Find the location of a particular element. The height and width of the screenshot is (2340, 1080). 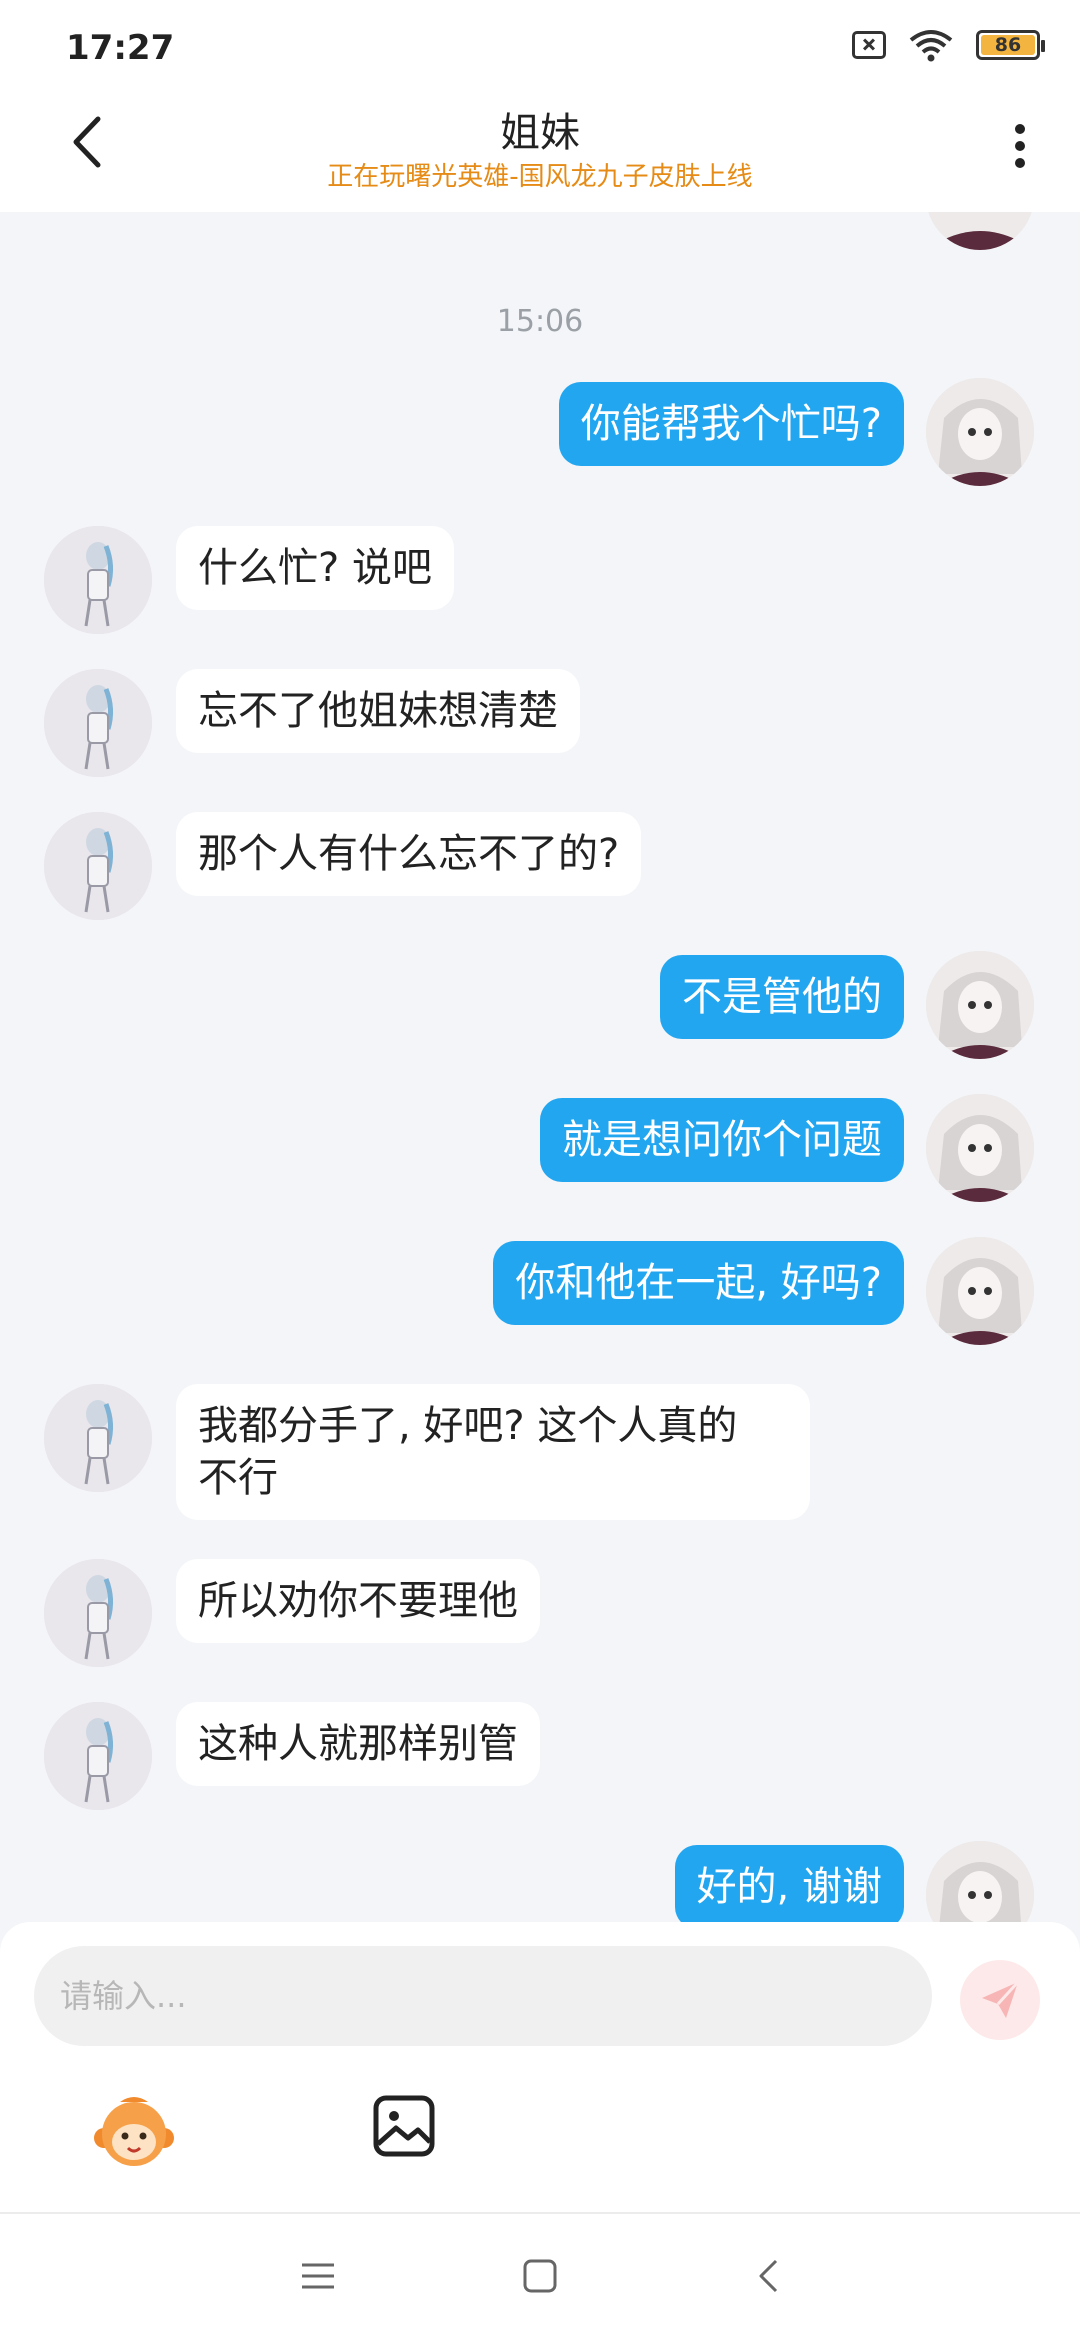

back-triangle-icon is located at coordinates (768, 2276).